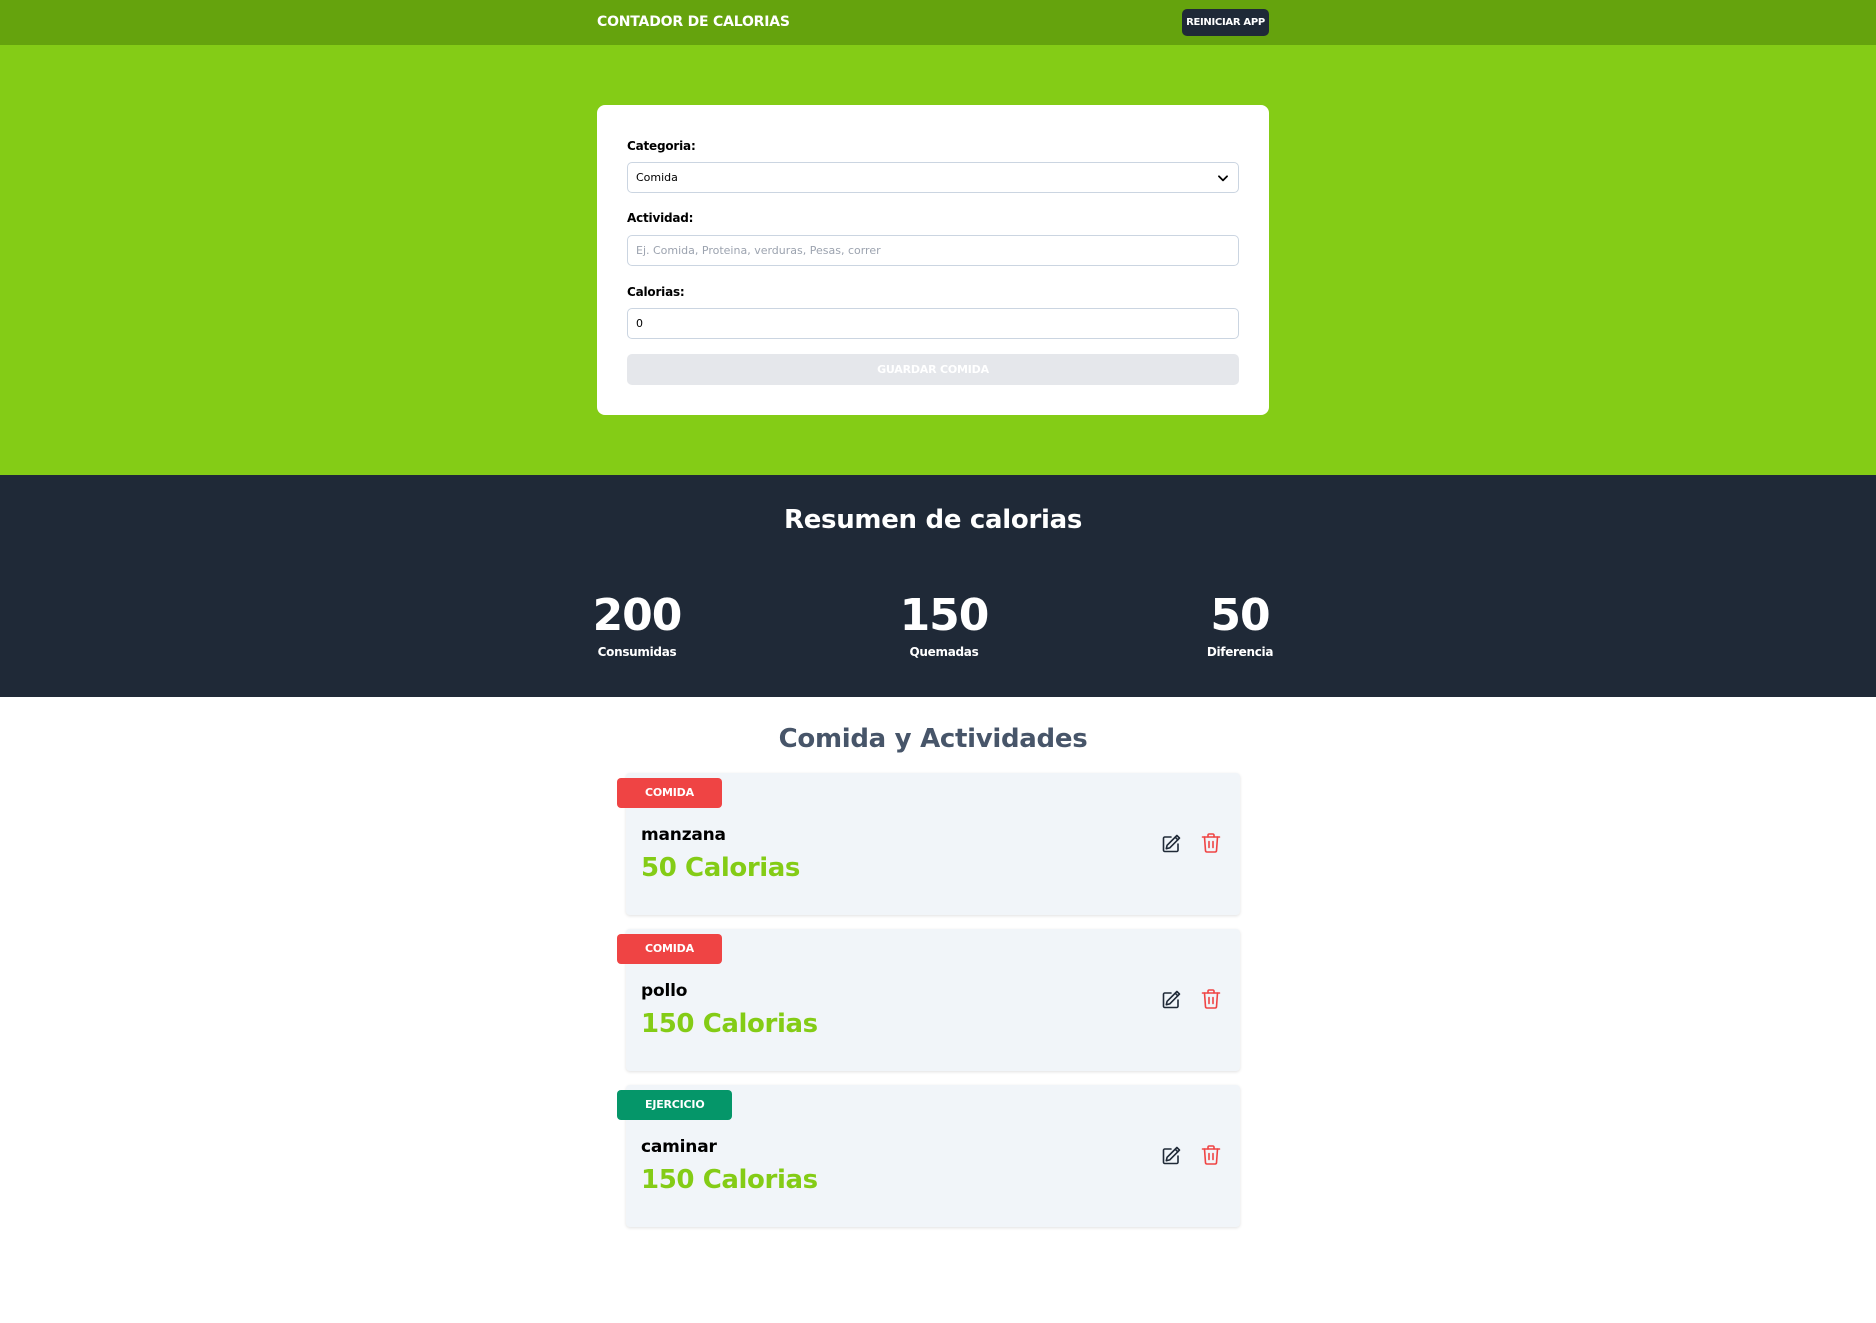 The height and width of the screenshot is (1323, 1876). I want to click on burned-label: Quemadas, so click(944, 652).